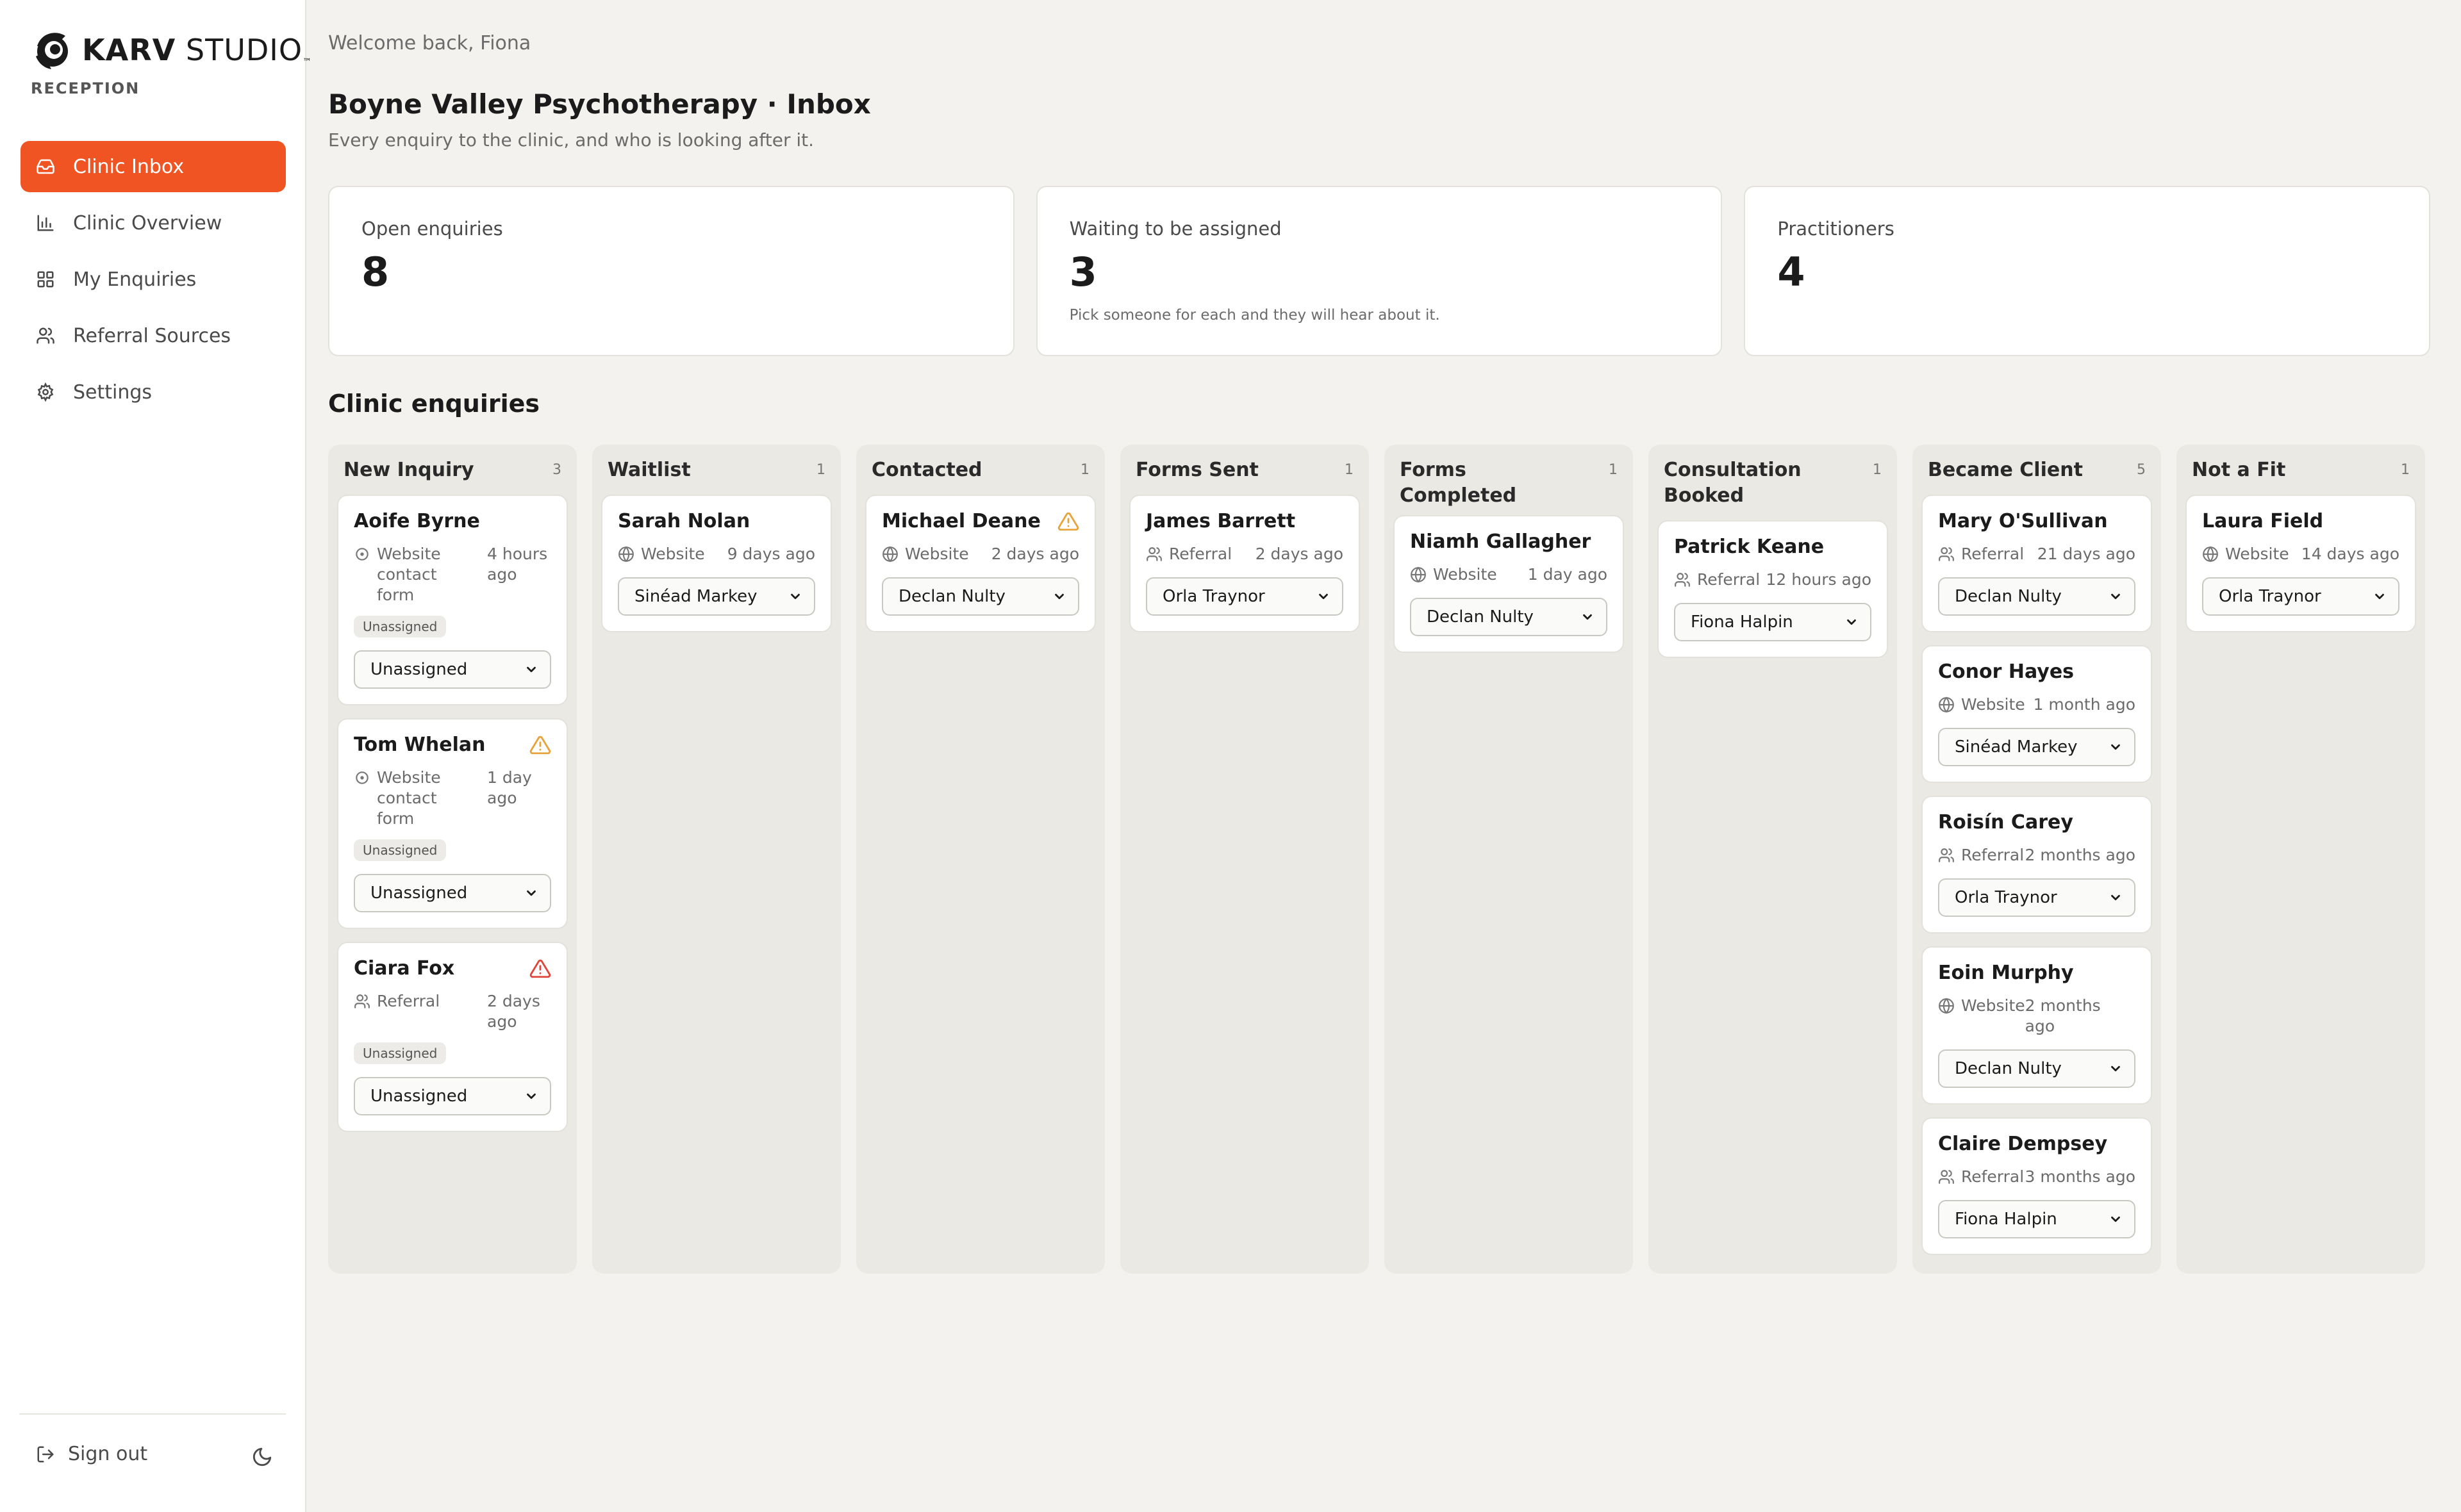  What do you see at coordinates (2005, 822) in the screenshot?
I see `enquiry-name: Roisín Carey` at bounding box center [2005, 822].